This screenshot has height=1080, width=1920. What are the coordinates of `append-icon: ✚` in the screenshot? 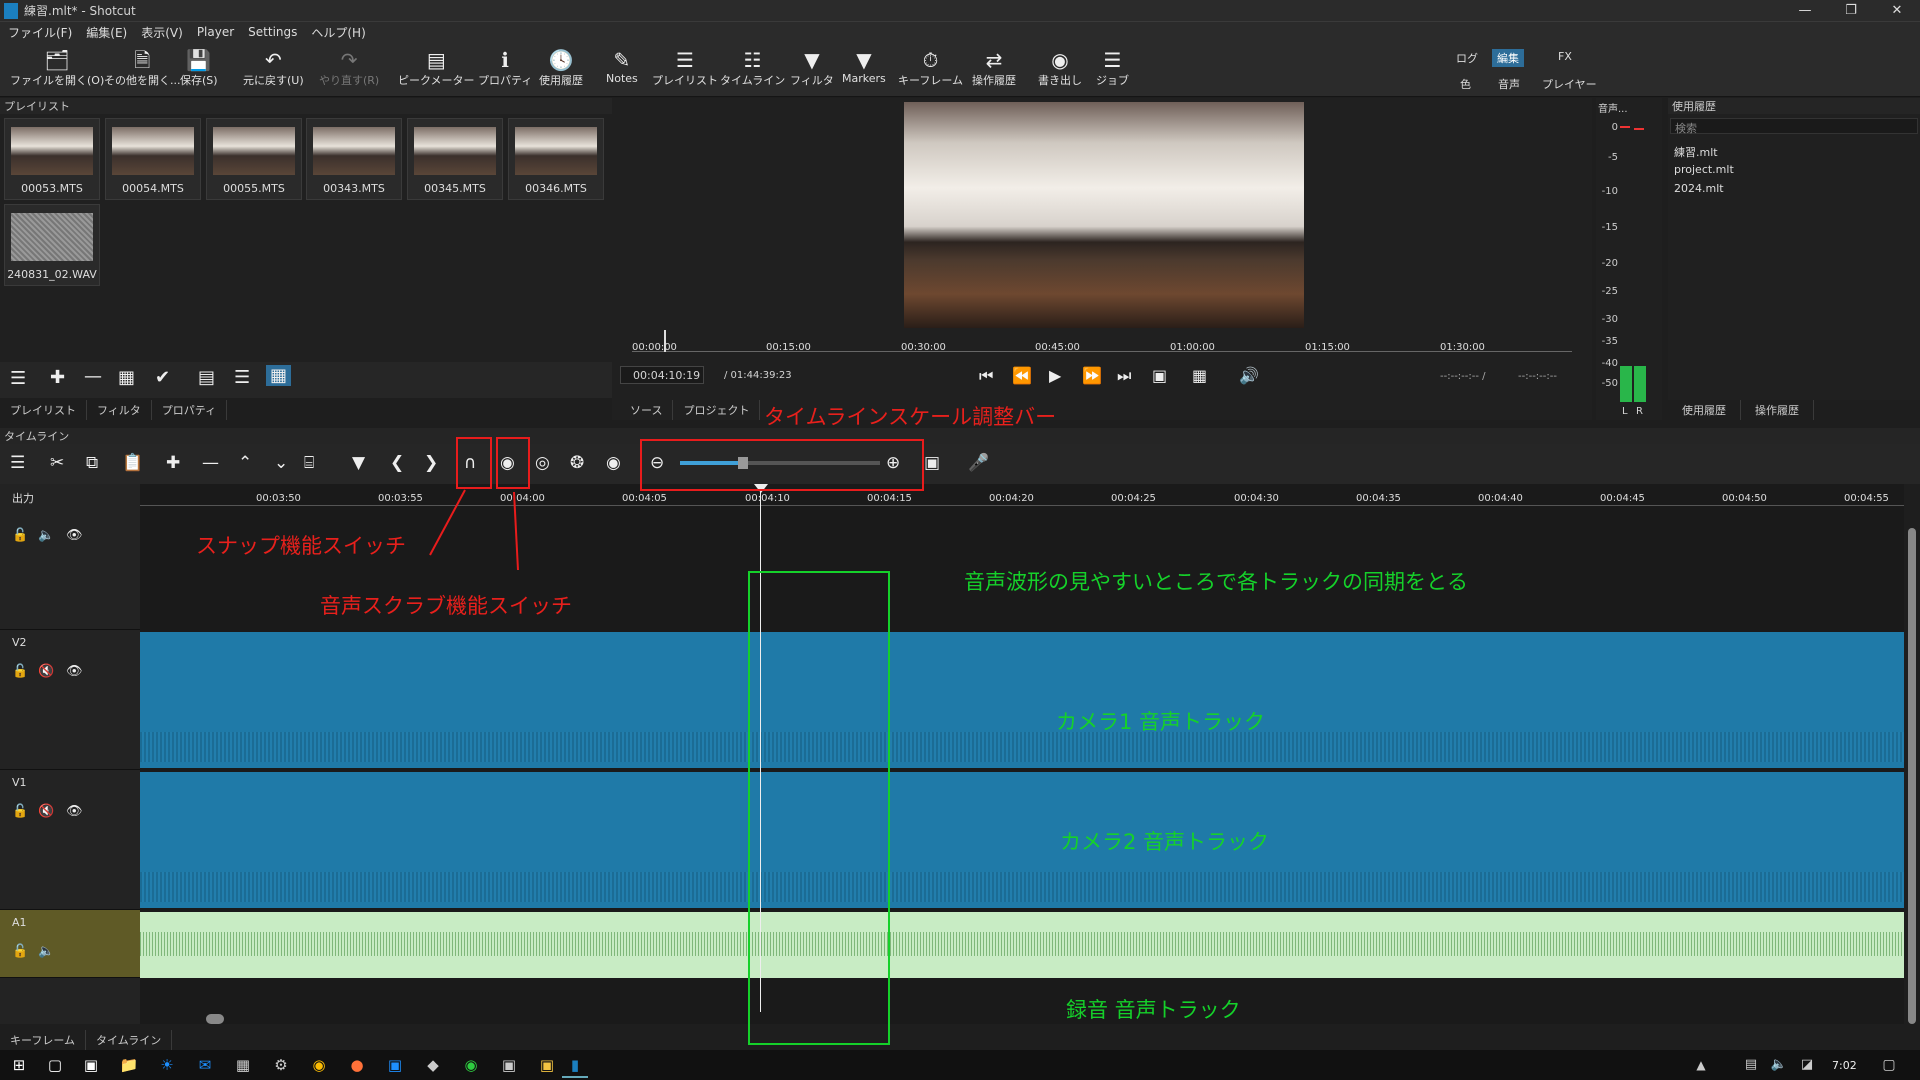 It's located at (173, 463).